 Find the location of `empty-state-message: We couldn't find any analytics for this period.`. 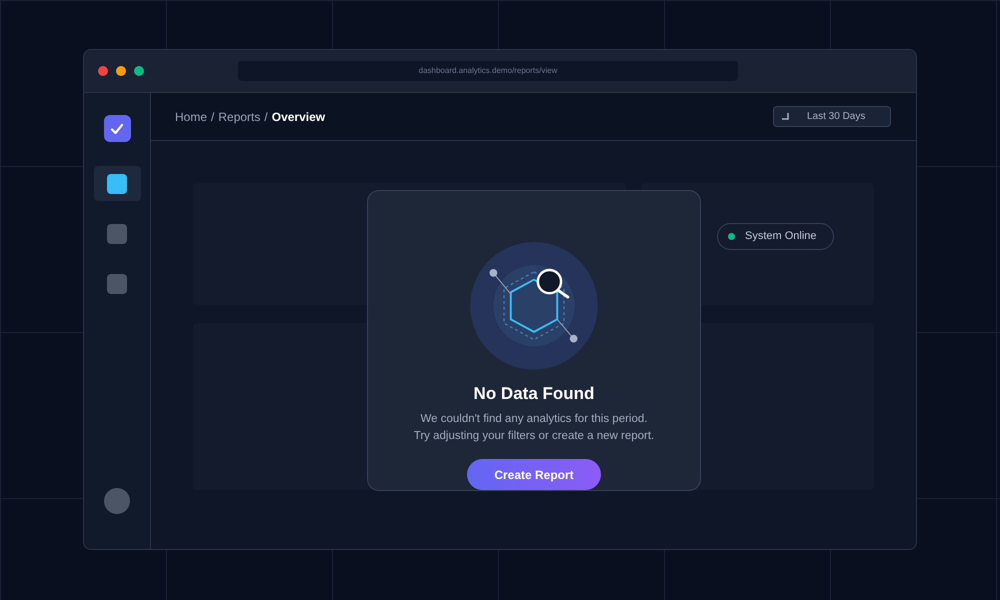

empty-state-message: We couldn't find any analytics for this period. is located at coordinates (534, 420).